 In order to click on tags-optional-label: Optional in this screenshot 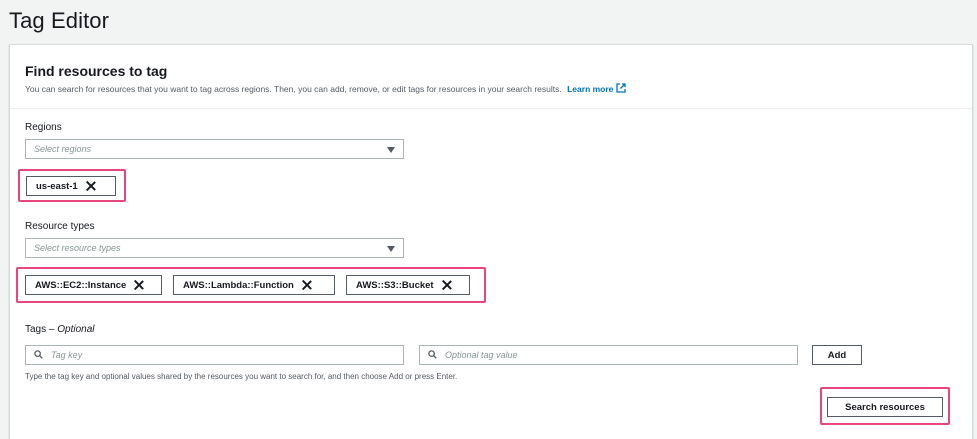, I will do `click(76, 329)`.